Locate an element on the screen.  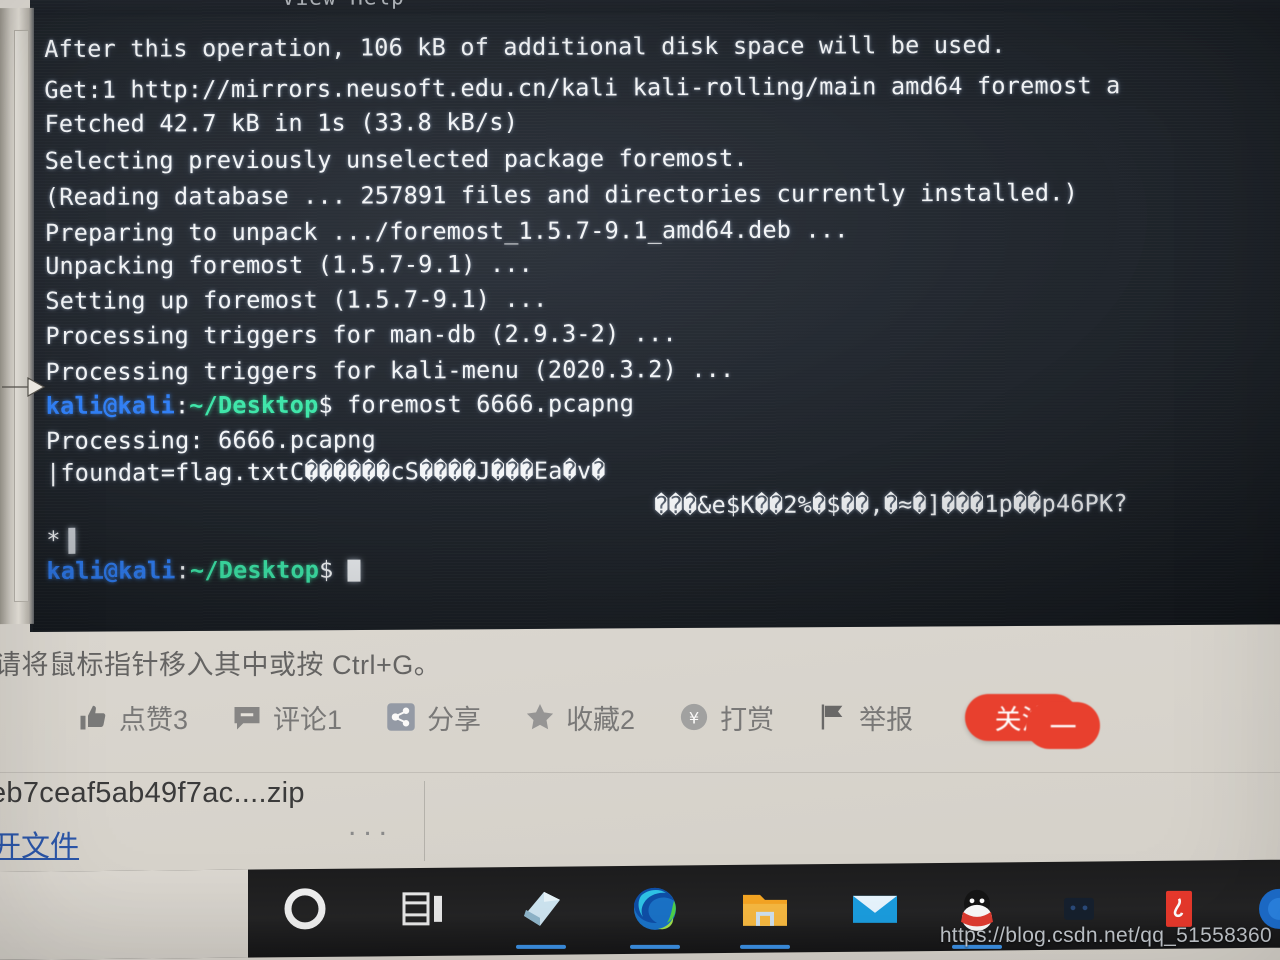
comment-icon is located at coordinates (247, 717).